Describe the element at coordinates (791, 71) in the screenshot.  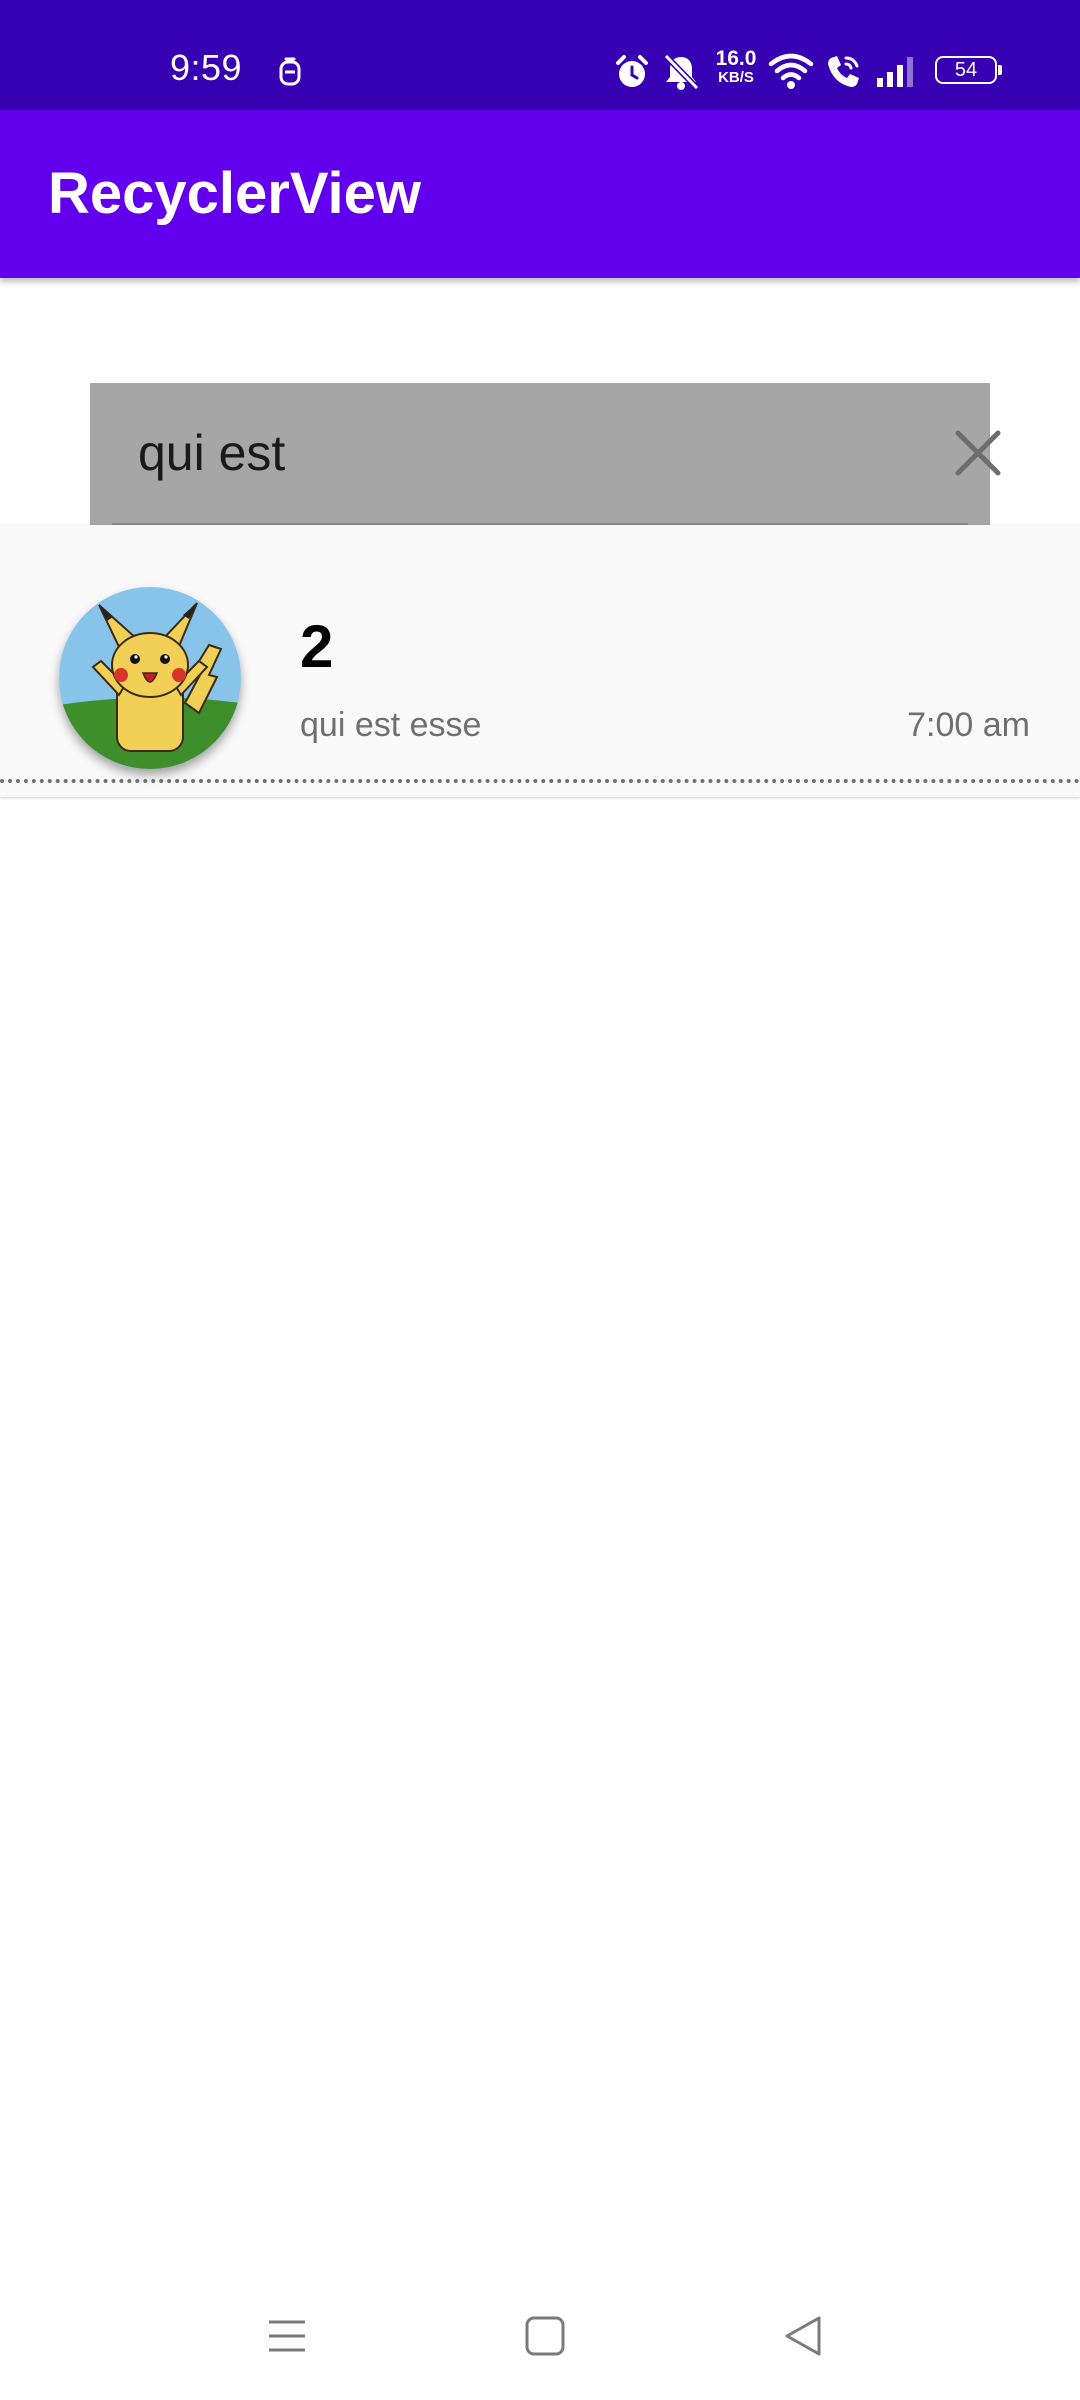
I see `wifi-icon` at that location.